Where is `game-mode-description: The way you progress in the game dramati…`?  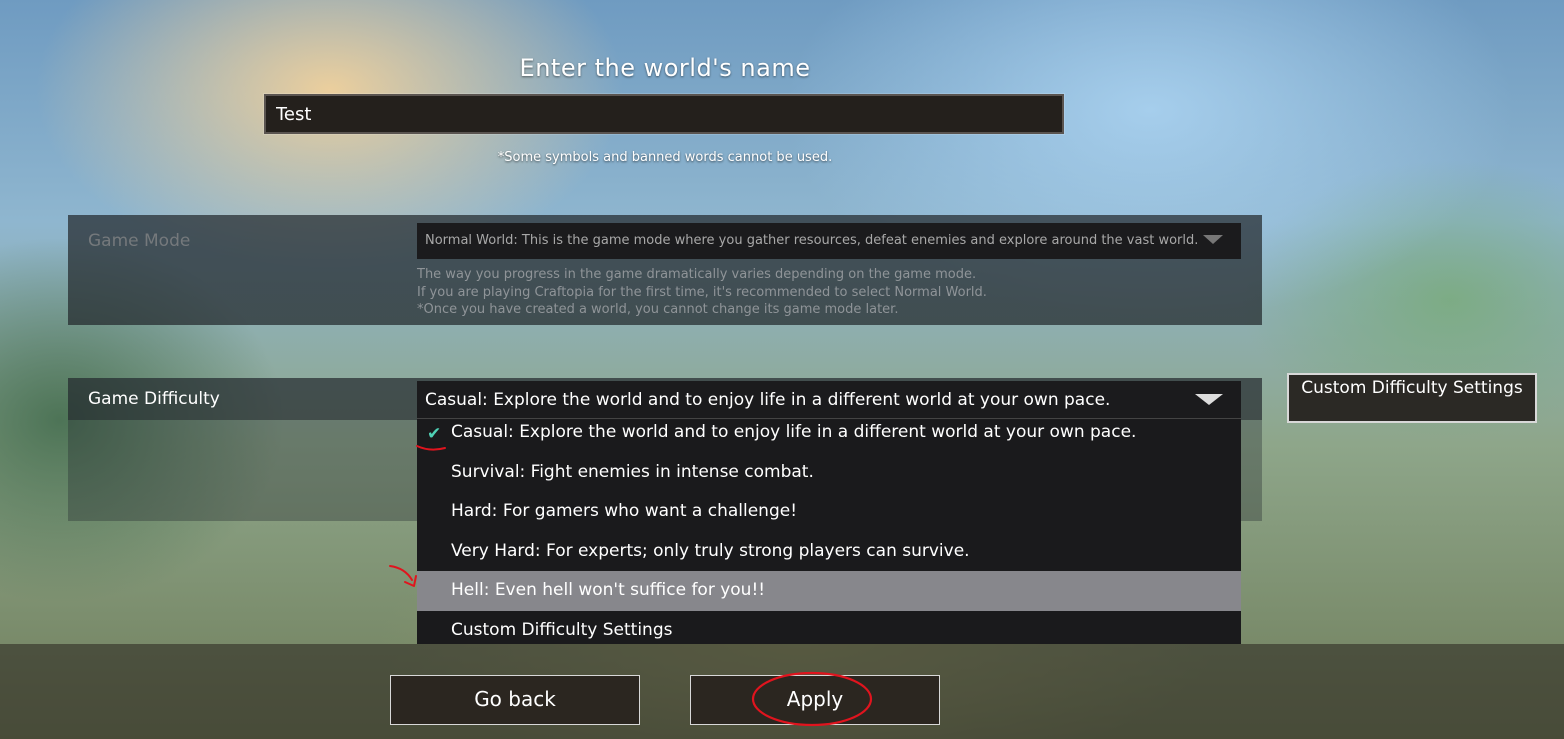 game-mode-description: The way you progress in the game dramati… is located at coordinates (702, 292).